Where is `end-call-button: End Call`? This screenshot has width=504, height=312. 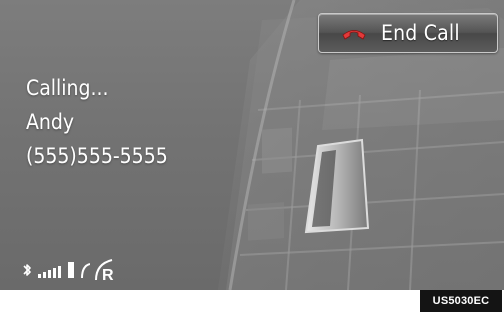 end-call-button: End Call is located at coordinates (408, 33).